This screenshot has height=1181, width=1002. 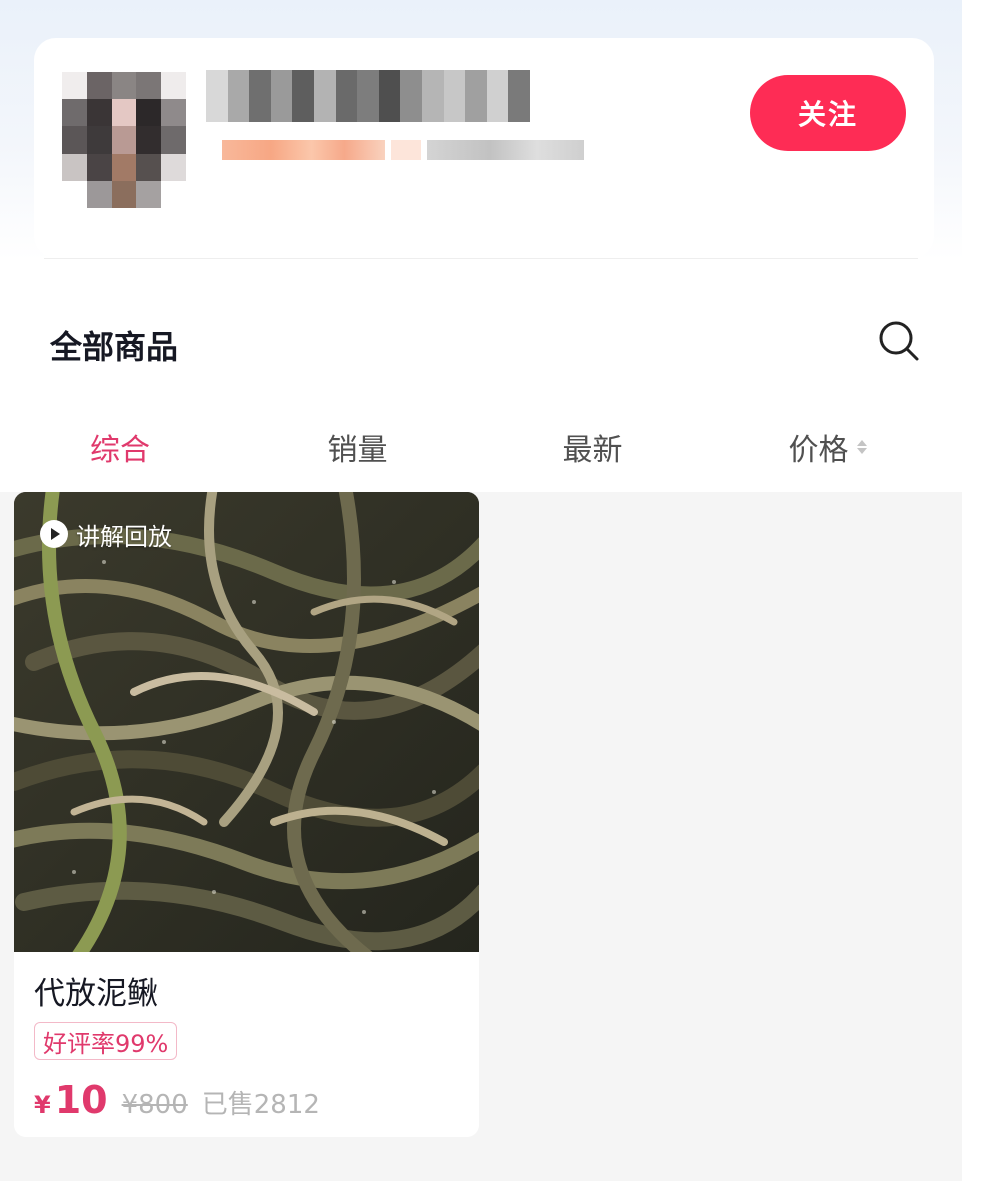 What do you see at coordinates (481, 258) in the screenshot?
I see `header-divider` at bounding box center [481, 258].